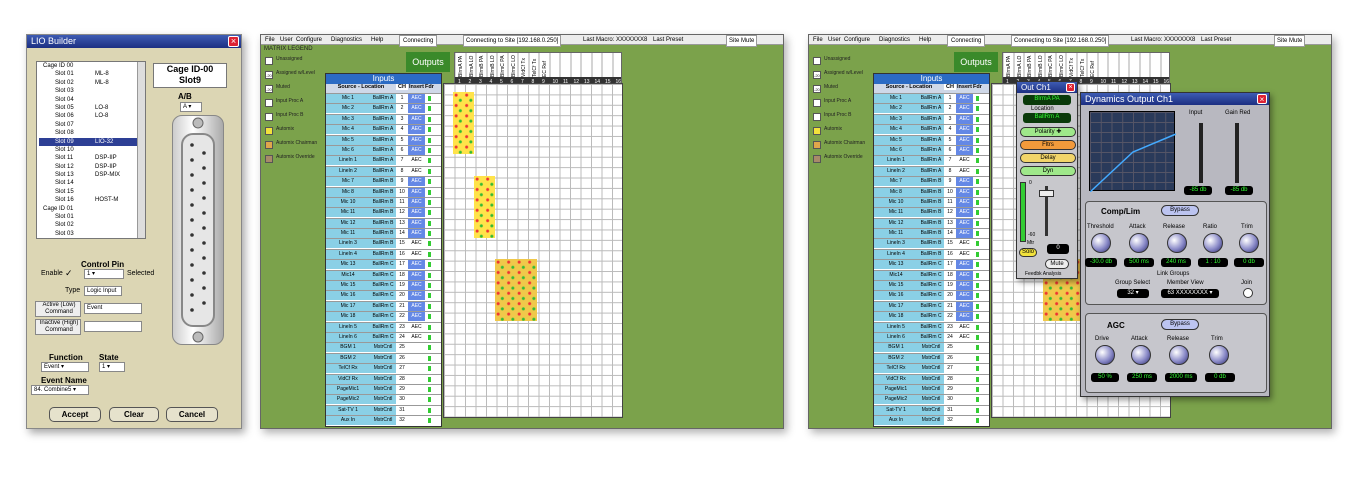 Image resolution: width=1349 pixels, height=479 pixels. I want to click on event-name-select: 84. Combine5 ▾, so click(60, 390).